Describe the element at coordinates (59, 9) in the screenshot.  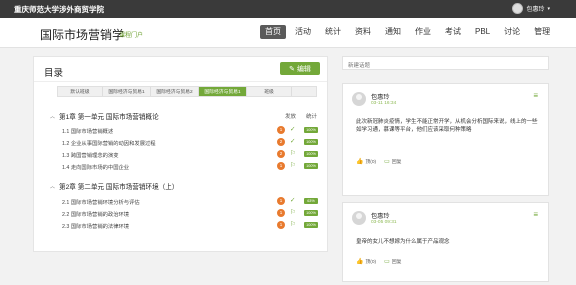
I see `school-name: 重庆师范大学涉外商贸学院` at that location.